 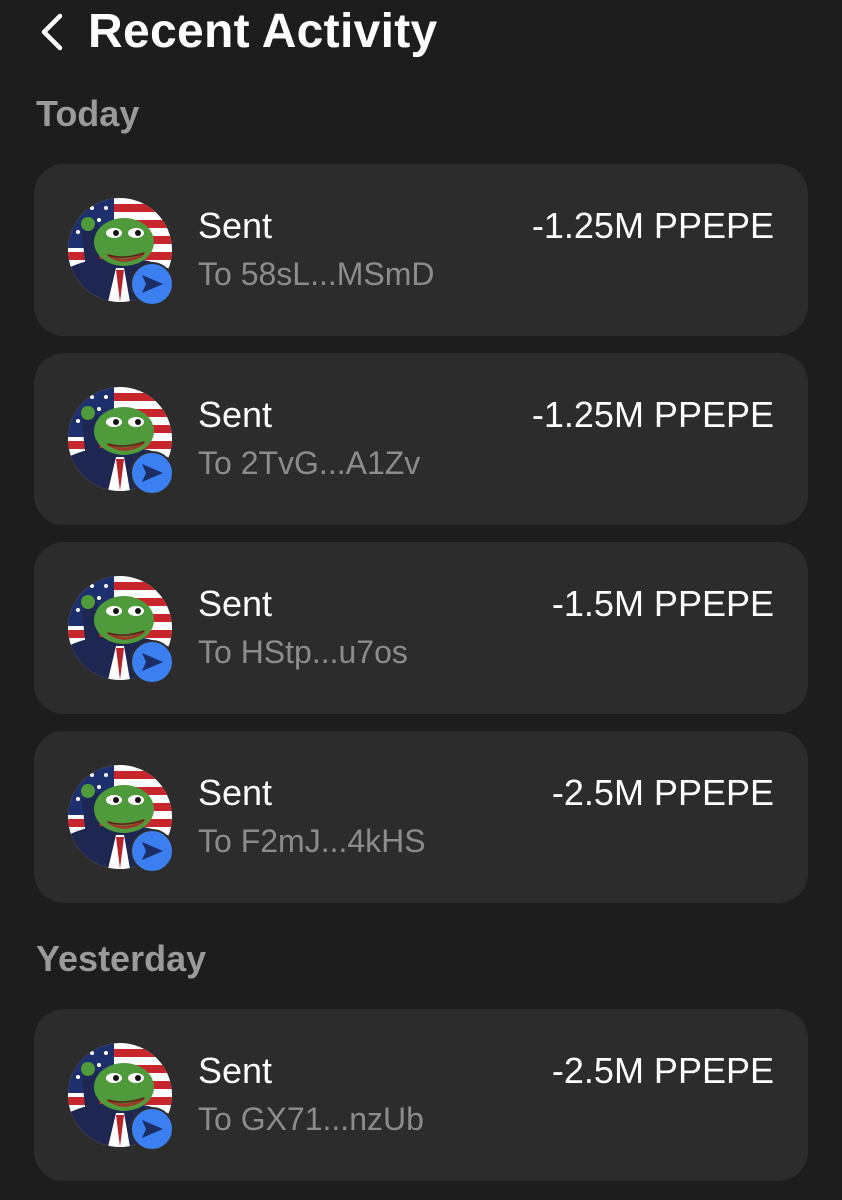 I want to click on section-label-yesterday: Yesterday, so click(x=121, y=958).